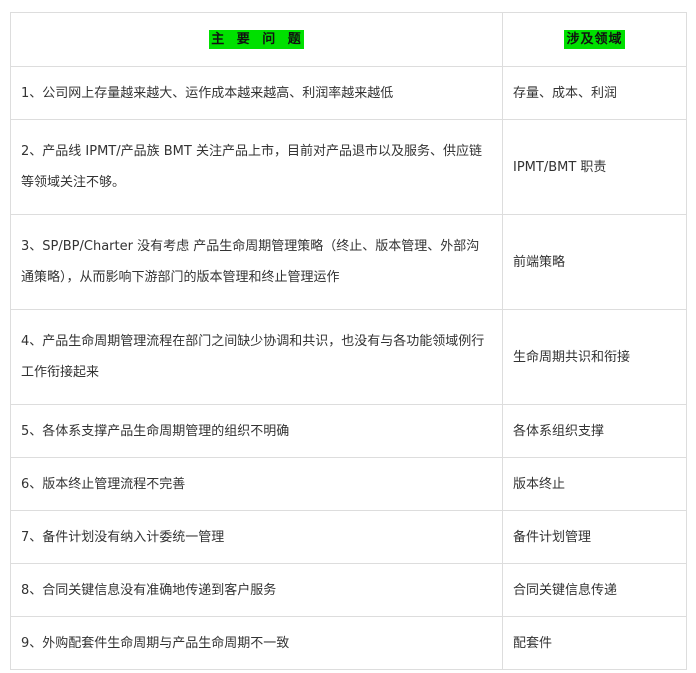 The height and width of the screenshot is (673, 696). I want to click on domain-cell: 配套件, so click(594, 643).